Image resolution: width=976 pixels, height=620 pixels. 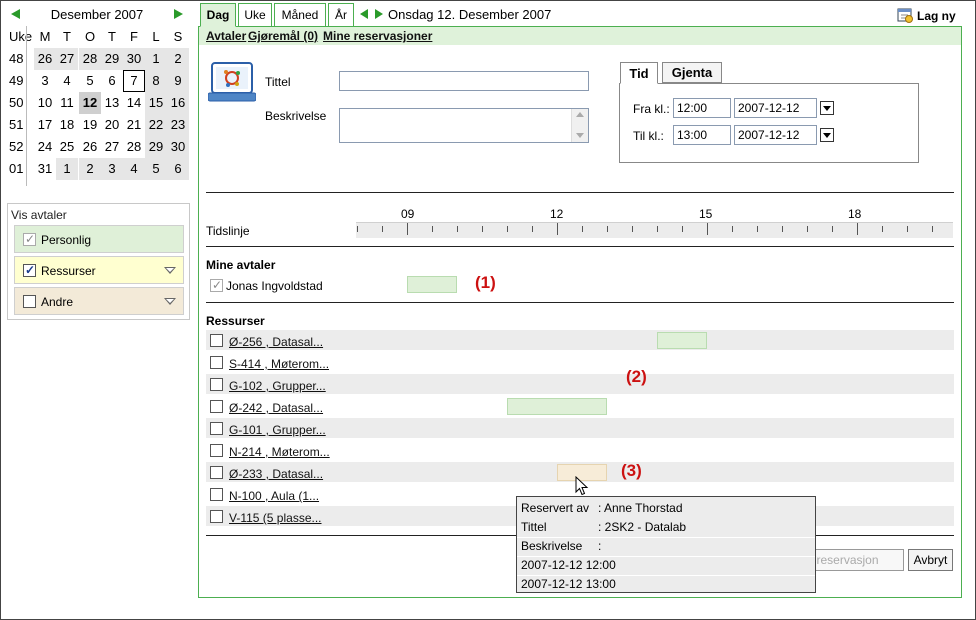 I want to click on link-gjoremal: Gjøremål (0), so click(x=283, y=36).